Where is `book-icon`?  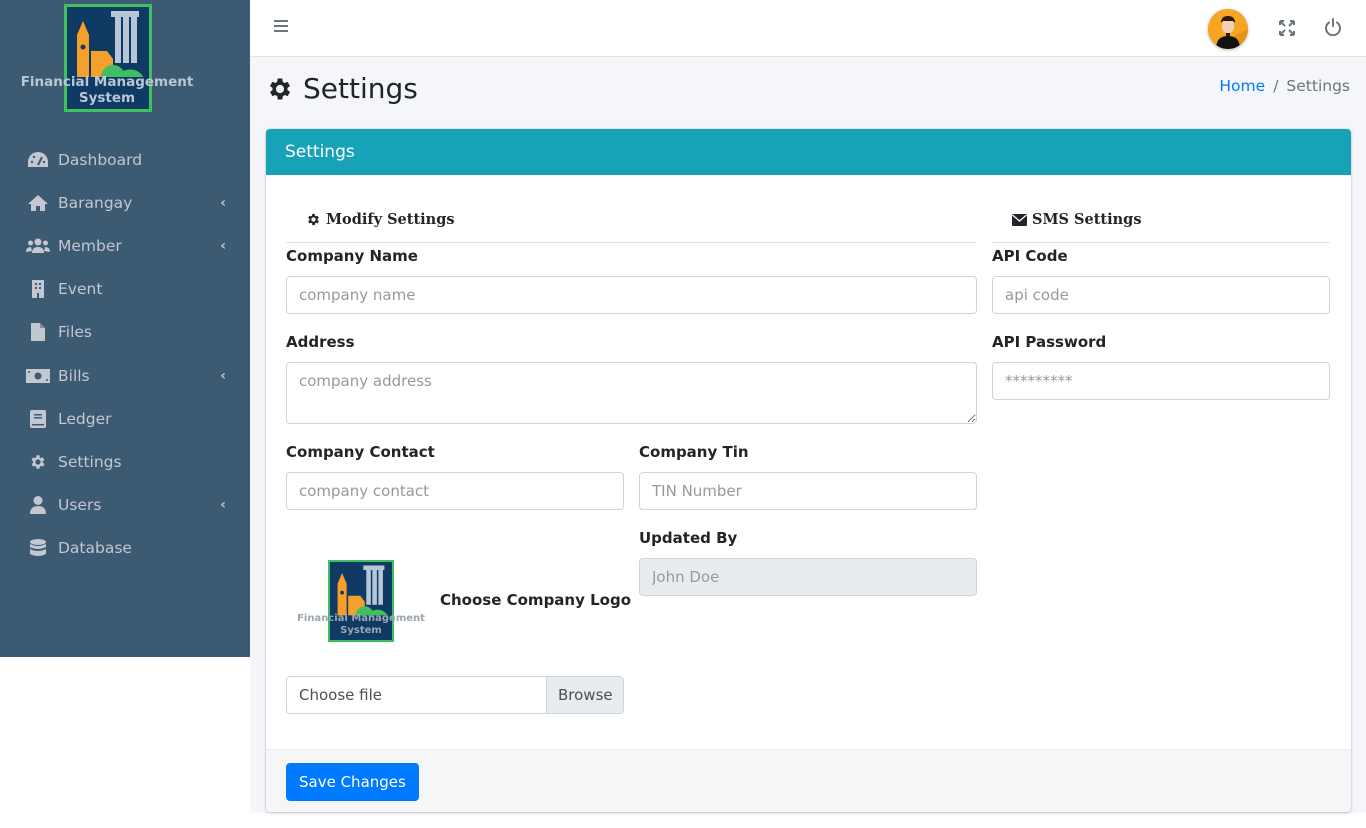
book-icon is located at coordinates (38, 419).